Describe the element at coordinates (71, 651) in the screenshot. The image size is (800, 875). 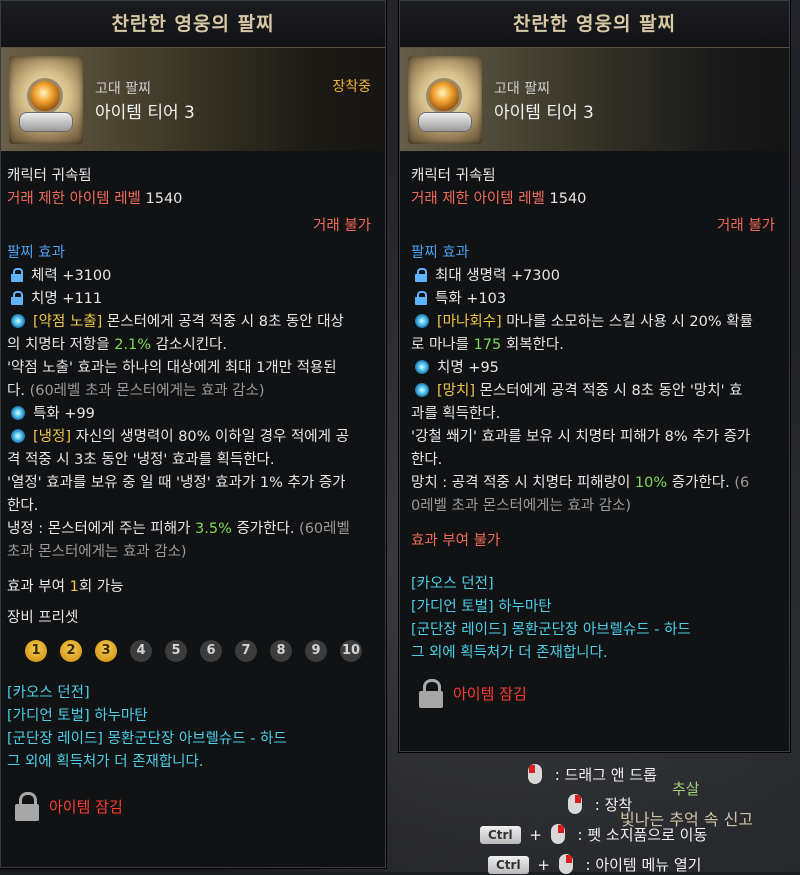
I see `preset-2: 2` at that location.